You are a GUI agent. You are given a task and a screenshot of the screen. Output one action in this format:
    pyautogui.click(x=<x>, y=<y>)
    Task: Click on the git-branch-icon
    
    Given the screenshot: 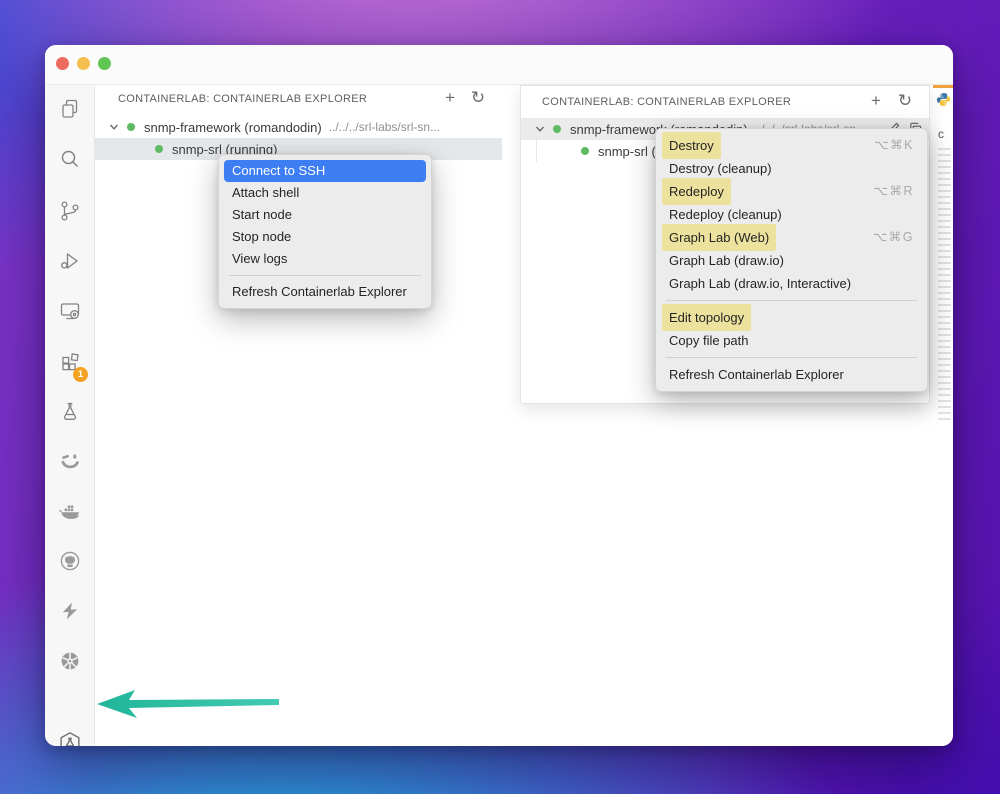 What is the action you would take?
    pyautogui.click(x=70, y=211)
    